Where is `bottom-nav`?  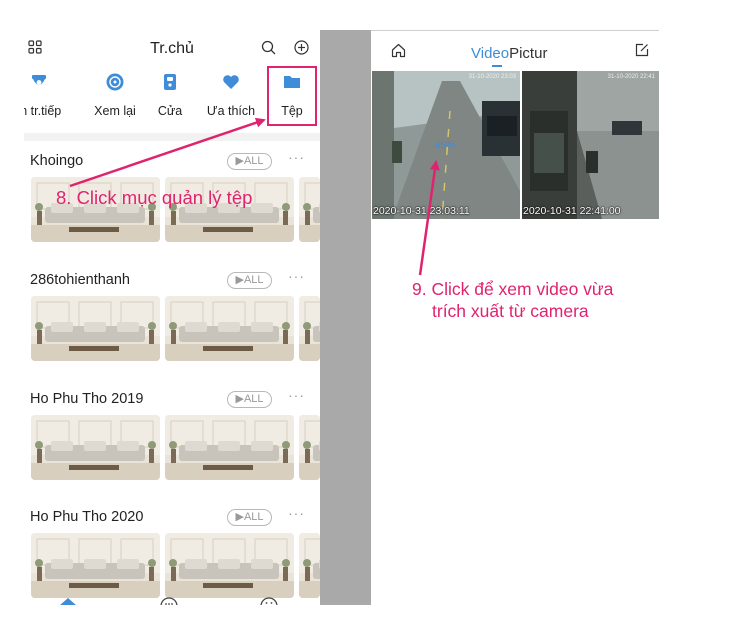 bottom-nav is located at coordinates (172, 597).